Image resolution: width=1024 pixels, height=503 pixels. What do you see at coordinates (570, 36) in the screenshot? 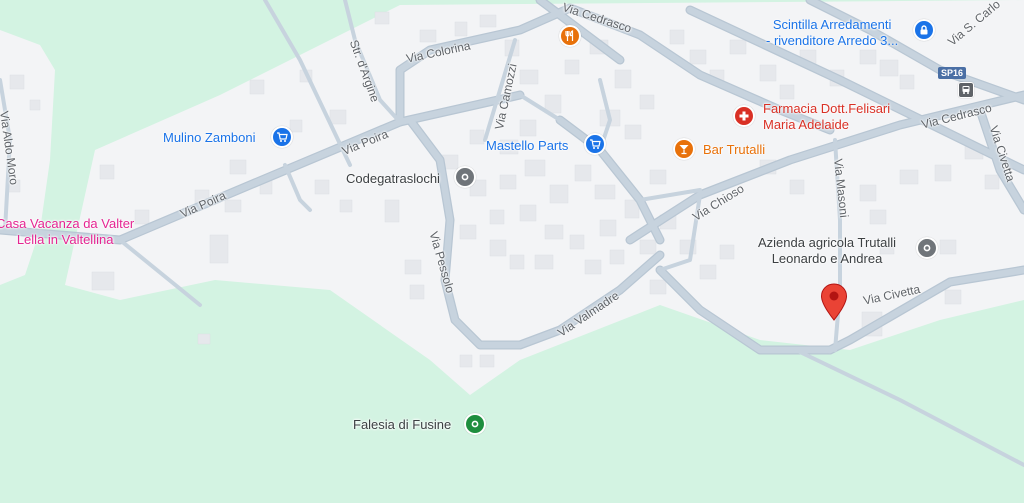
I see `restaurant-icon` at bounding box center [570, 36].